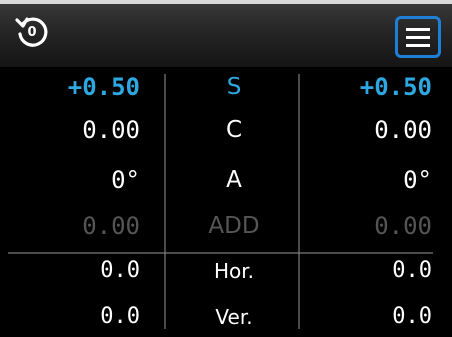 The width and height of the screenshot is (452, 337). I want to click on addition-right-value: 0.00, so click(403, 226).